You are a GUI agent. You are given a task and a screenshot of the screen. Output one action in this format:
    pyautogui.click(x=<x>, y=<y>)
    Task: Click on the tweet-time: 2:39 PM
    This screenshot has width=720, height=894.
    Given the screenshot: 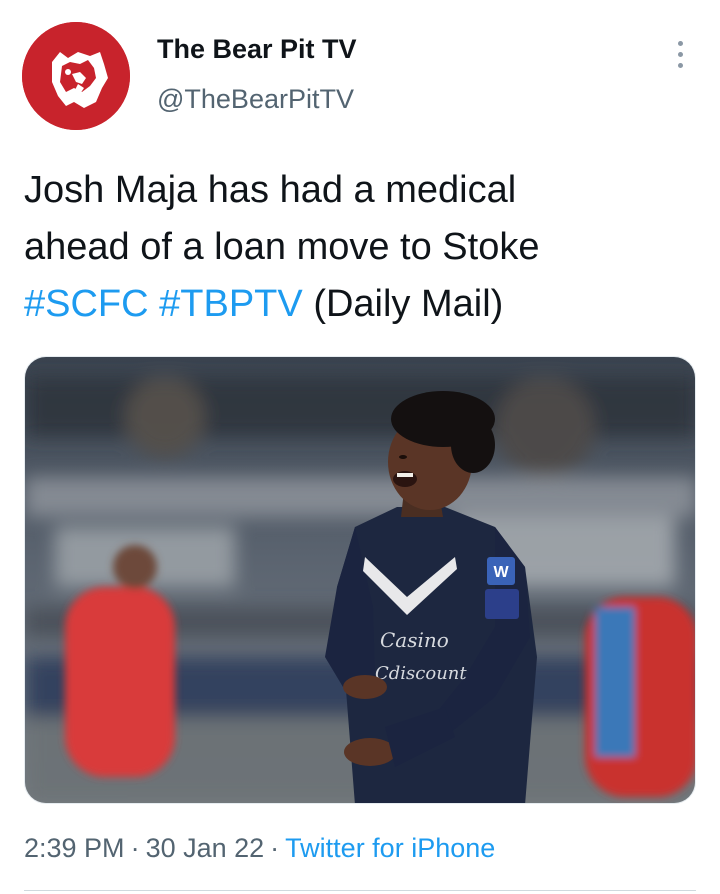 What is the action you would take?
    pyautogui.click(x=74, y=848)
    